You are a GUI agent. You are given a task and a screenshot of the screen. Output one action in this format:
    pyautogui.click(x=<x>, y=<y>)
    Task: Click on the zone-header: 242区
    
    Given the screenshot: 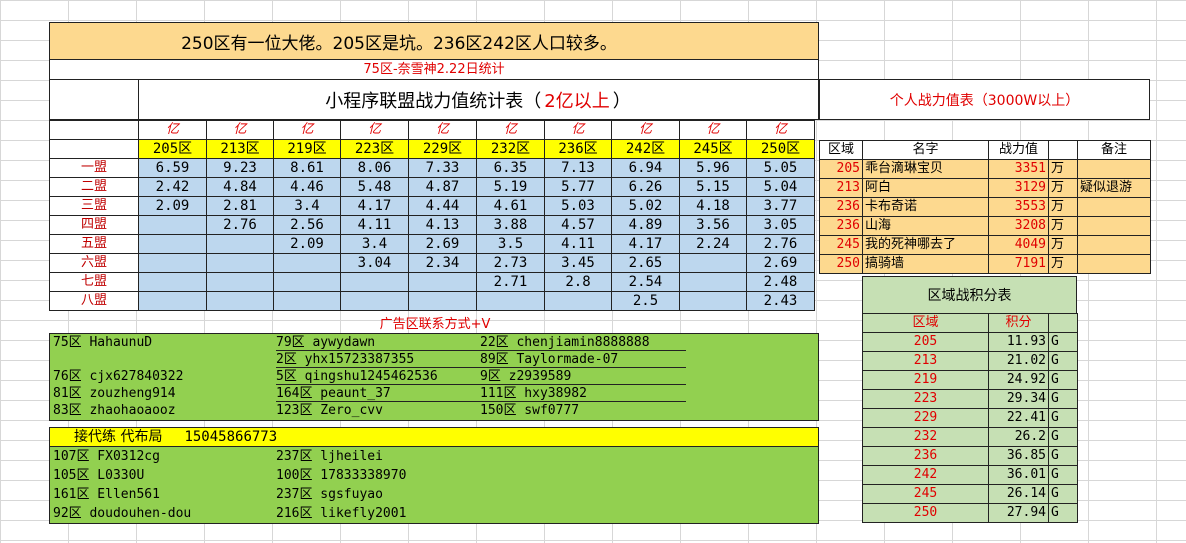 What is the action you would take?
    pyautogui.click(x=645, y=149)
    